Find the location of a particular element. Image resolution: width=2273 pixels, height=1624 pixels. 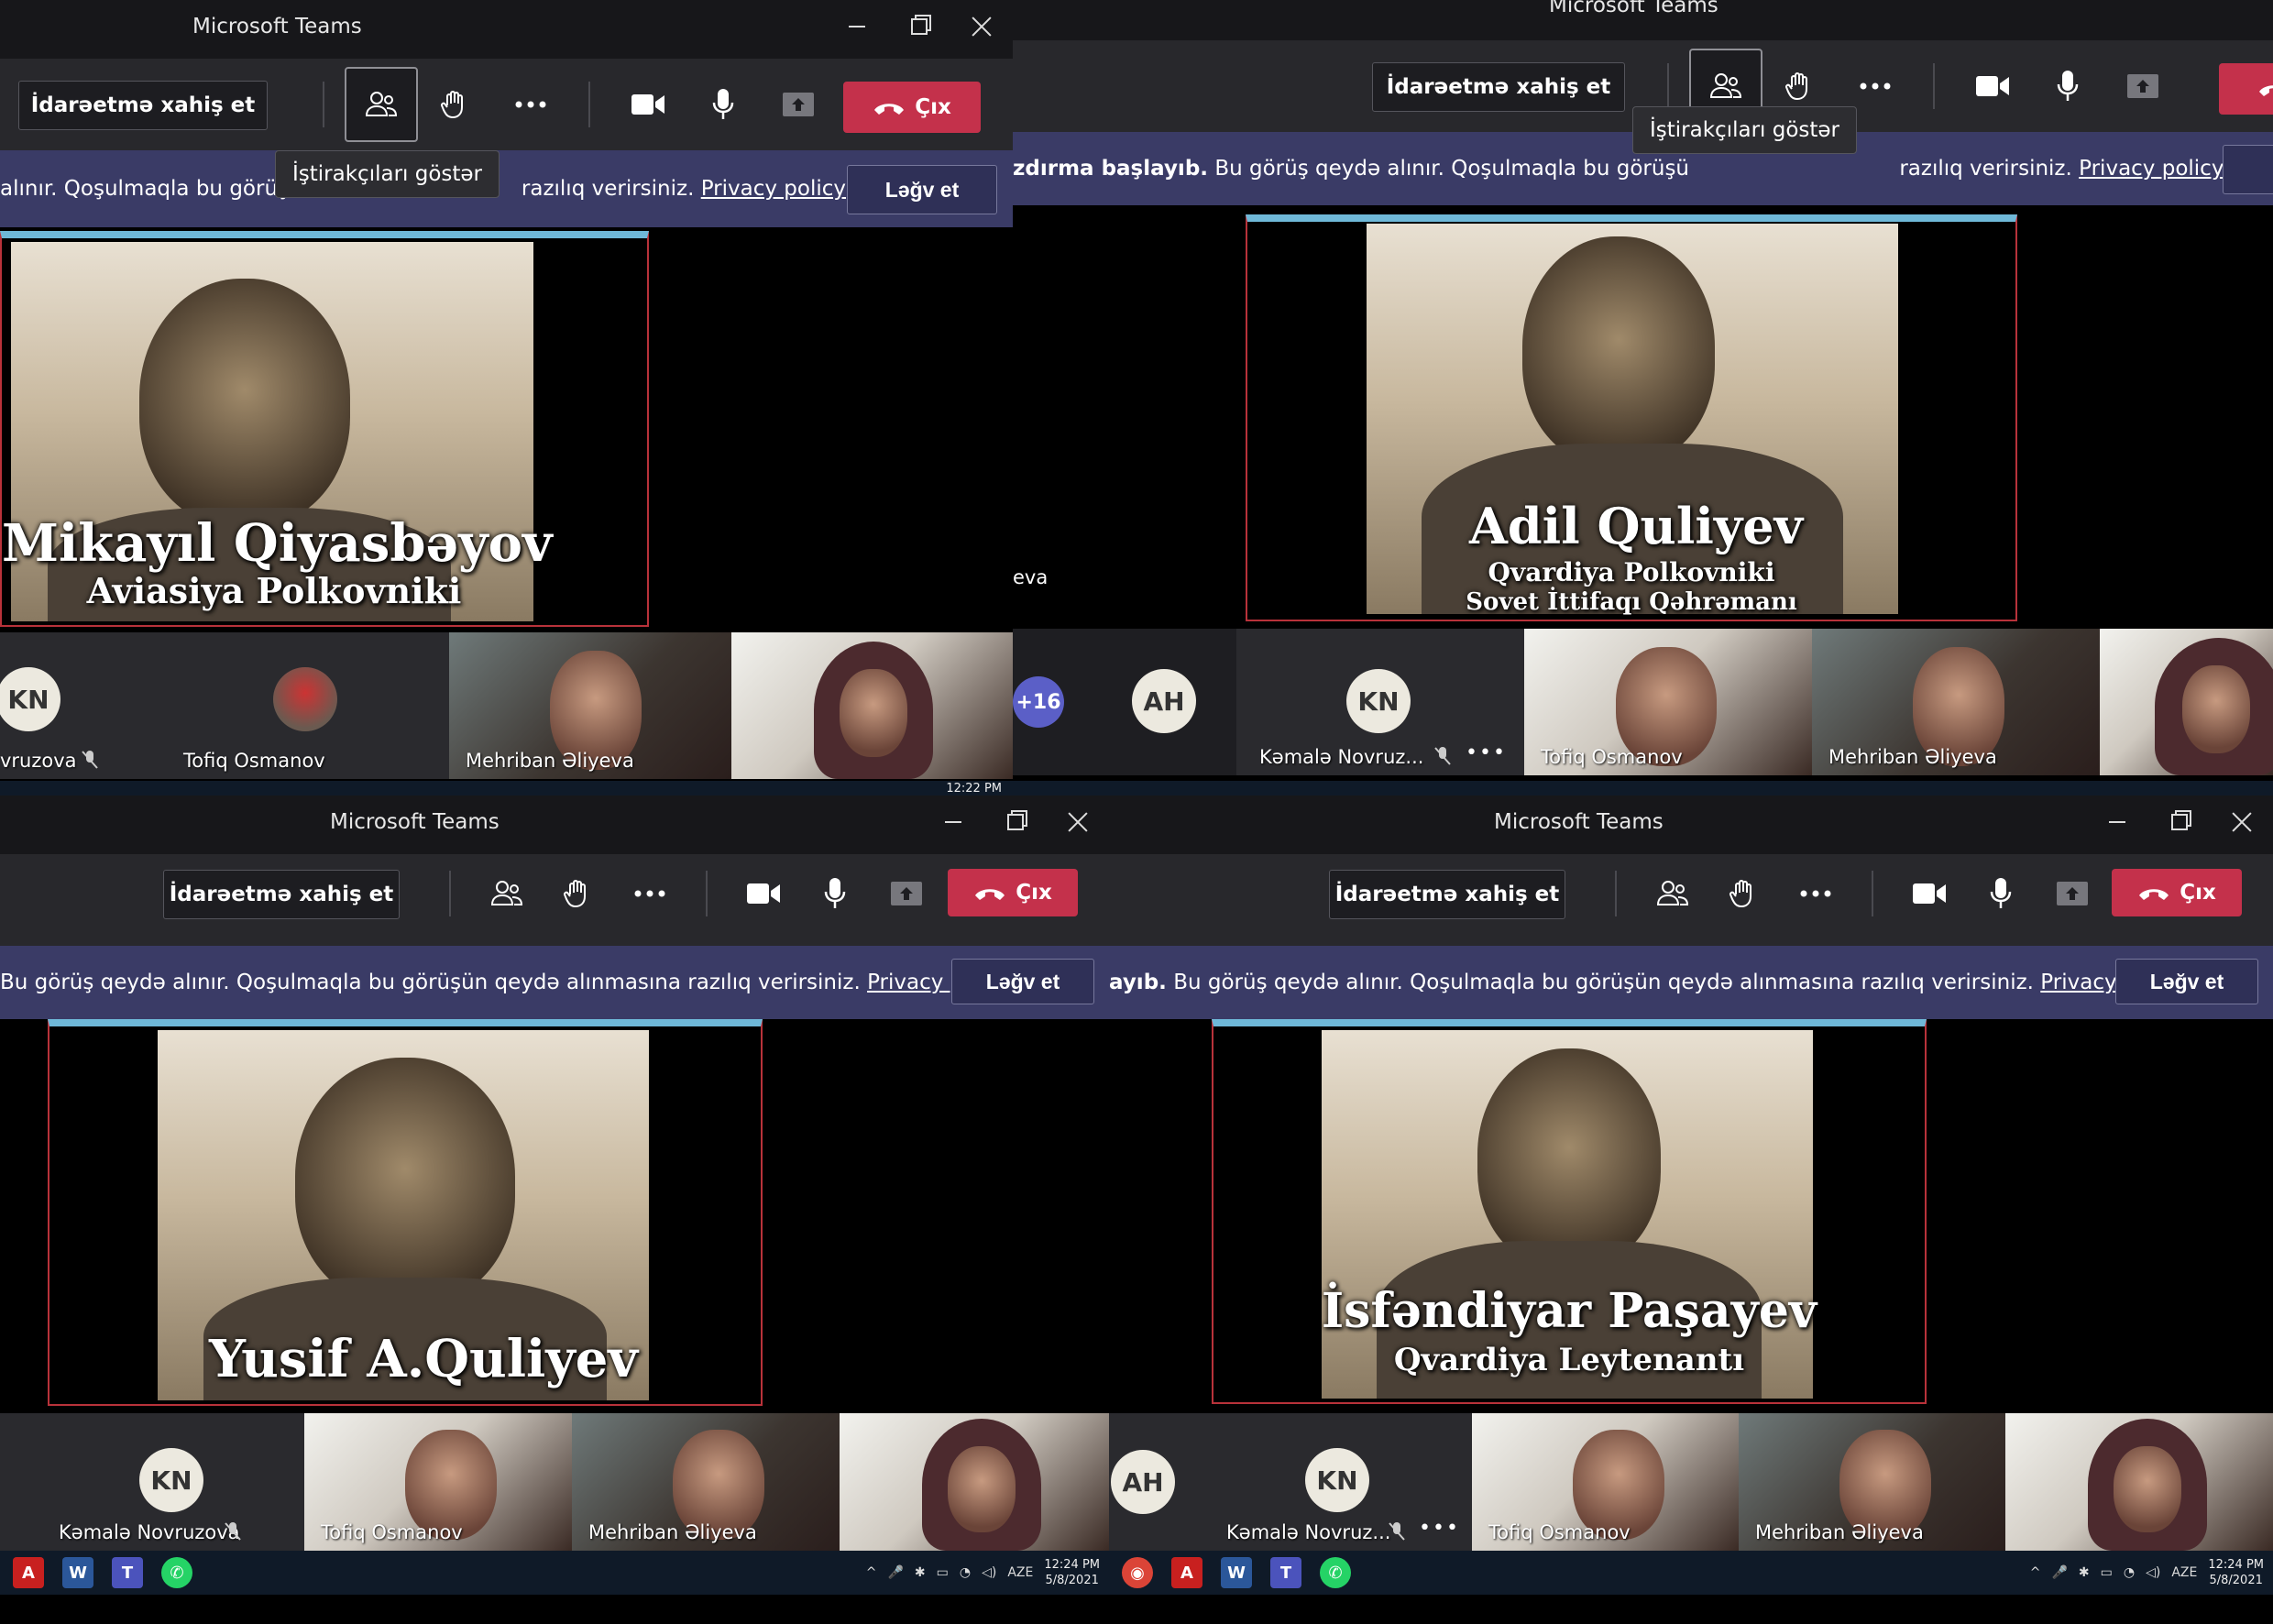

participant-tile: KN Kəmalə Novruzova is located at coordinates (170, 1482).